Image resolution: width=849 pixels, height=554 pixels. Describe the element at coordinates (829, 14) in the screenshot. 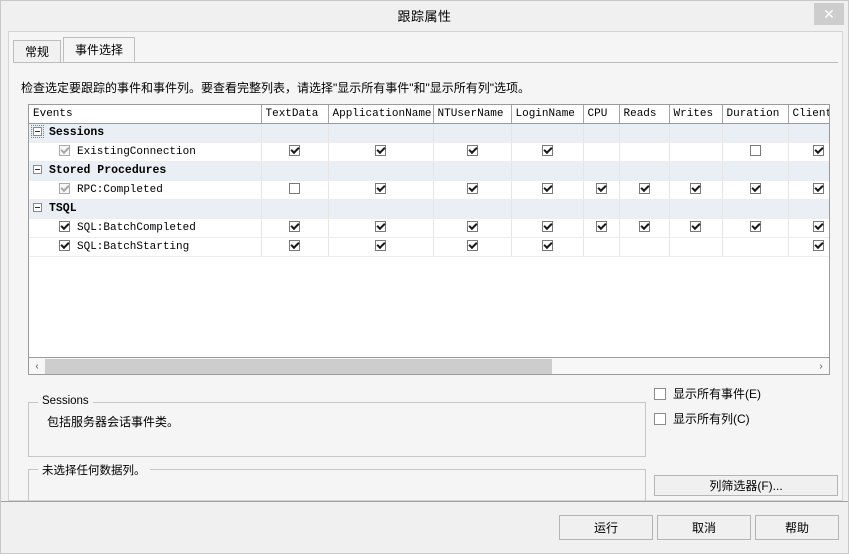

I see `close-icon: ✕` at that location.